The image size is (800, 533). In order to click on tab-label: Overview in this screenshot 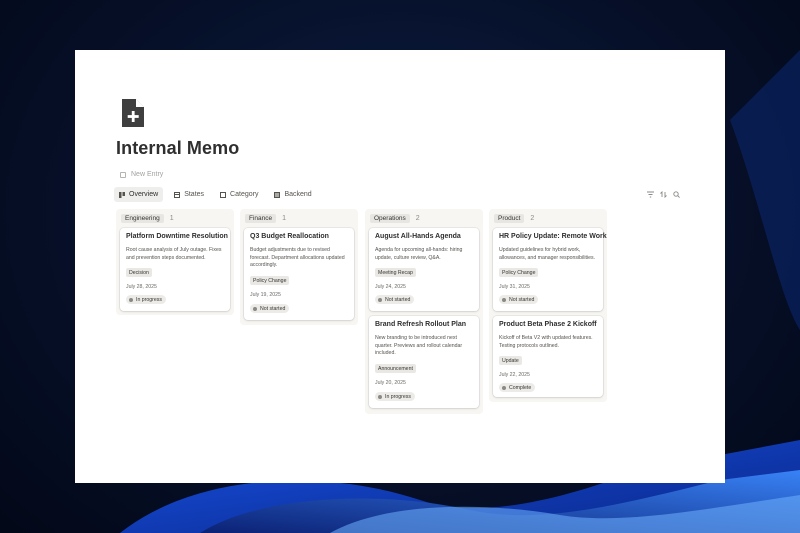, I will do `click(144, 194)`.